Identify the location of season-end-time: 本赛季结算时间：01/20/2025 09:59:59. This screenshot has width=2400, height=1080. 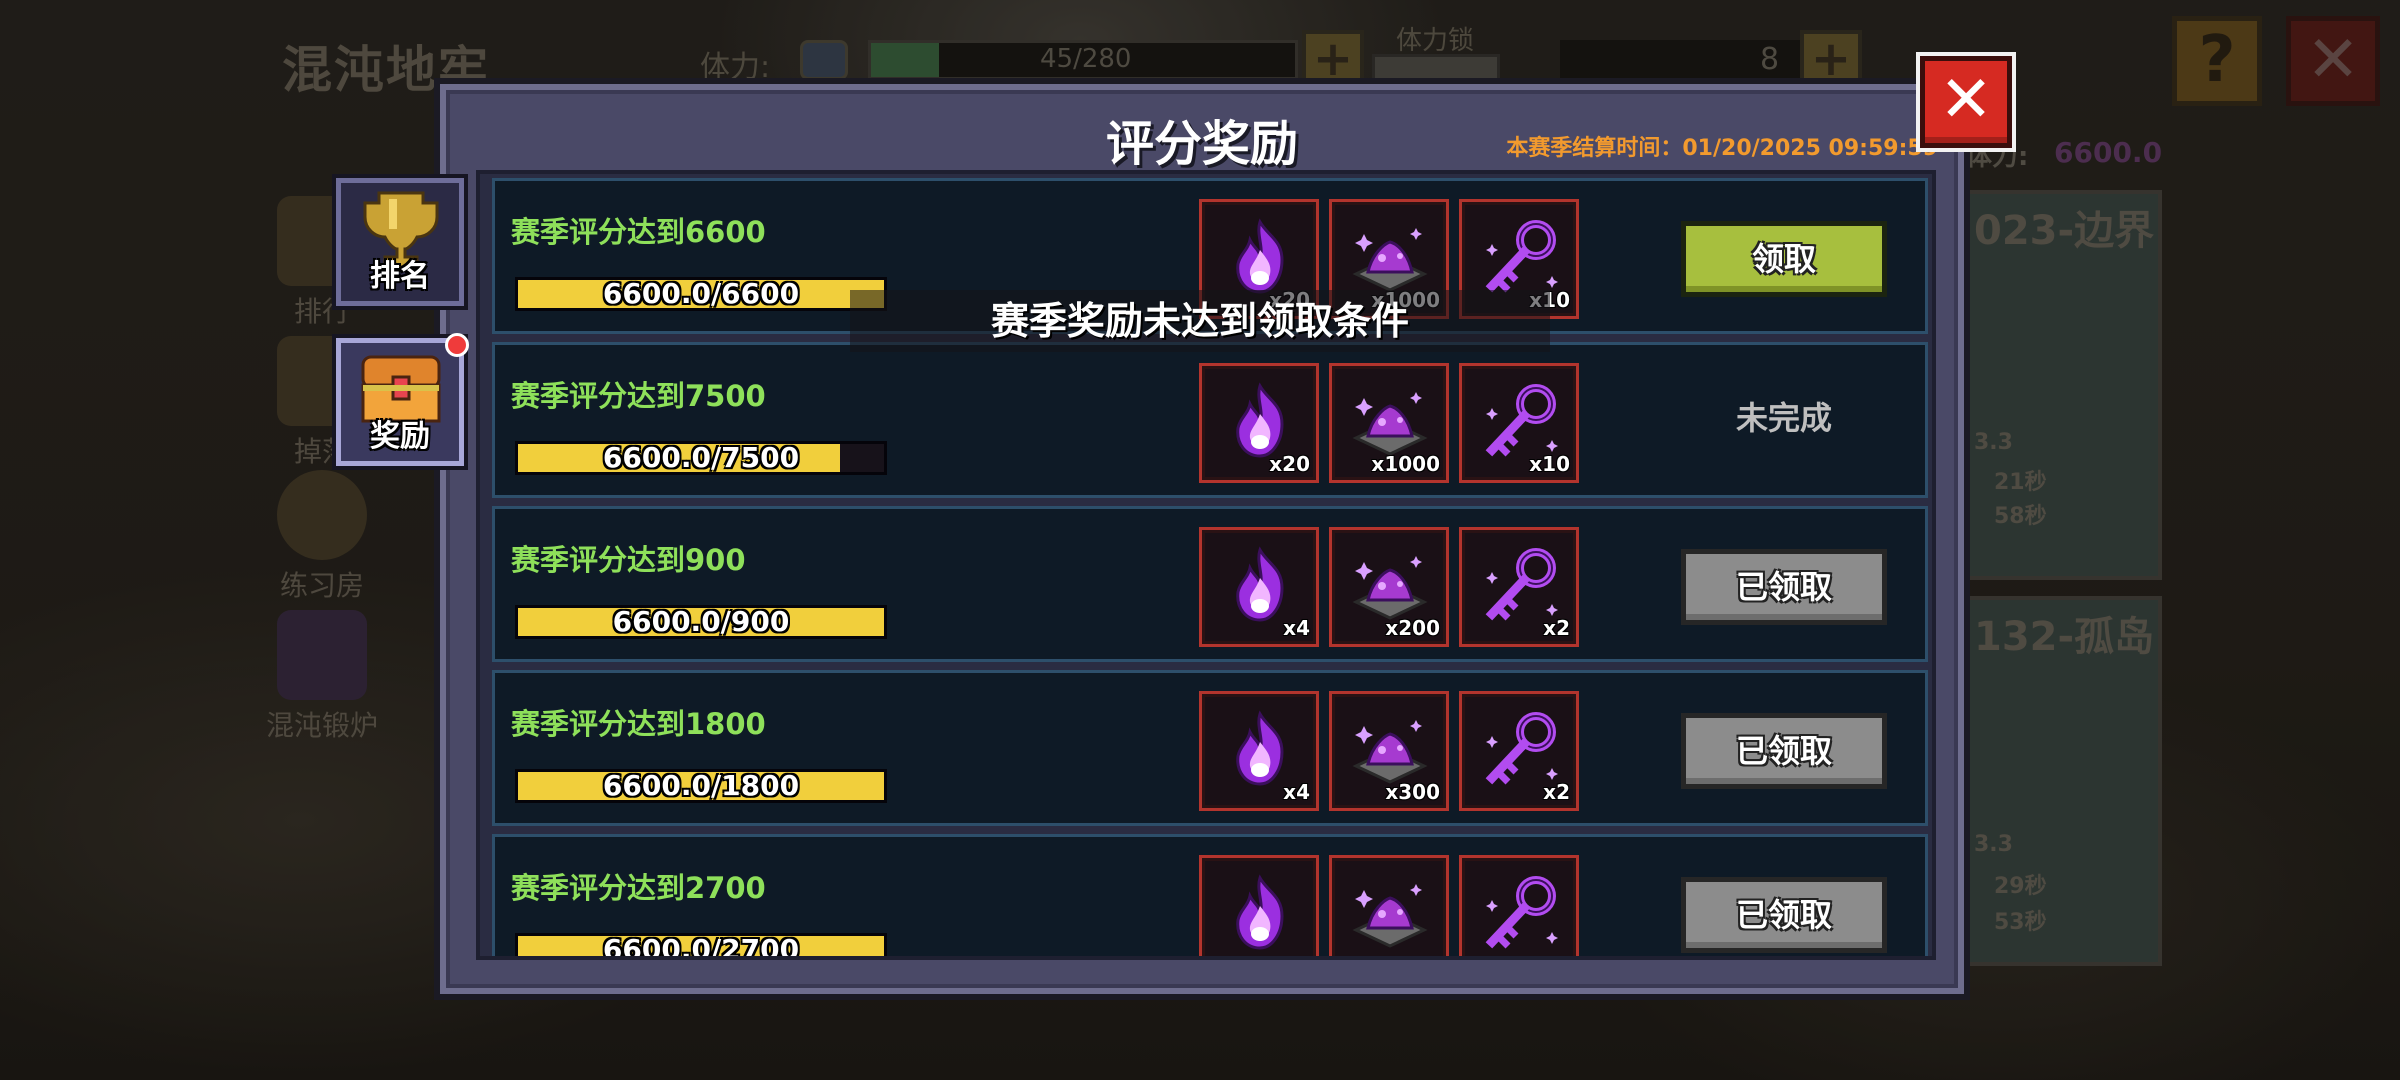
(1722, 148).